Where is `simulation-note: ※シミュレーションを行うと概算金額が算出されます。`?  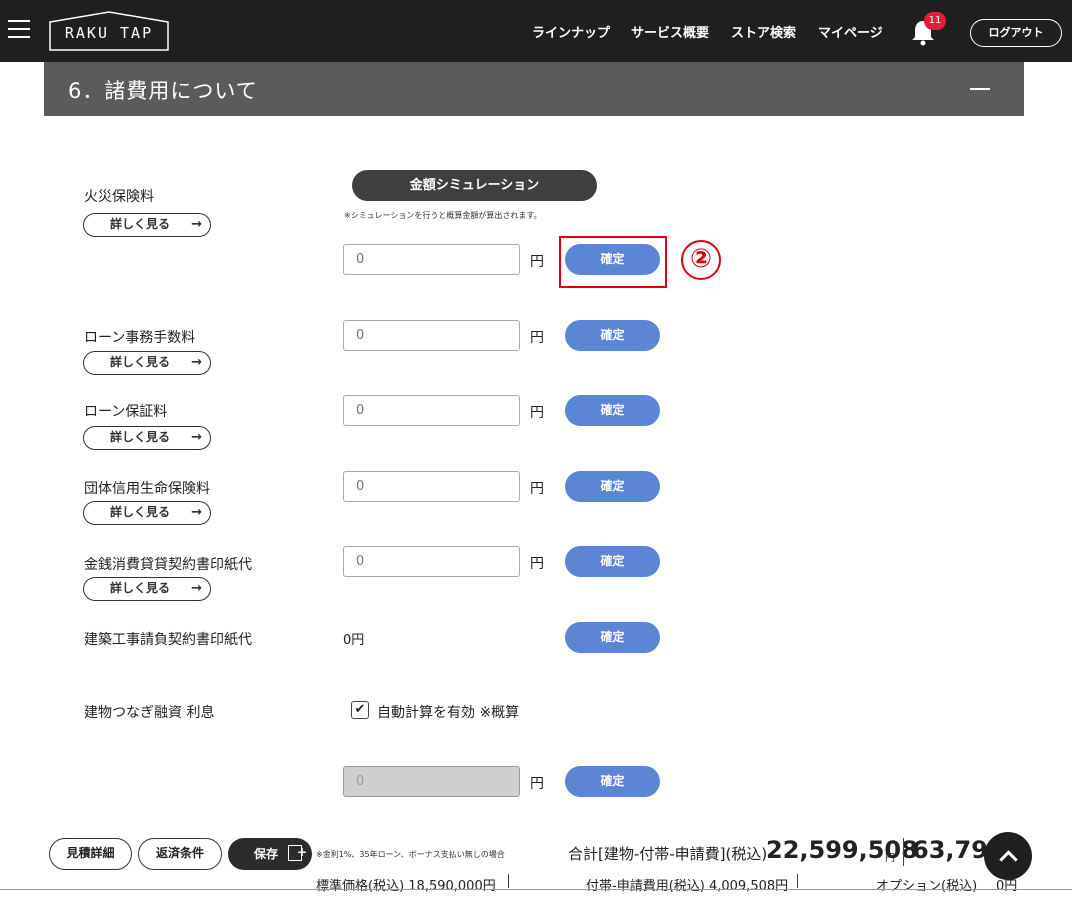 simulation-note: ※シミュレーションを行うと概算金額が算出されます。 is located at coordinates (443, 215).